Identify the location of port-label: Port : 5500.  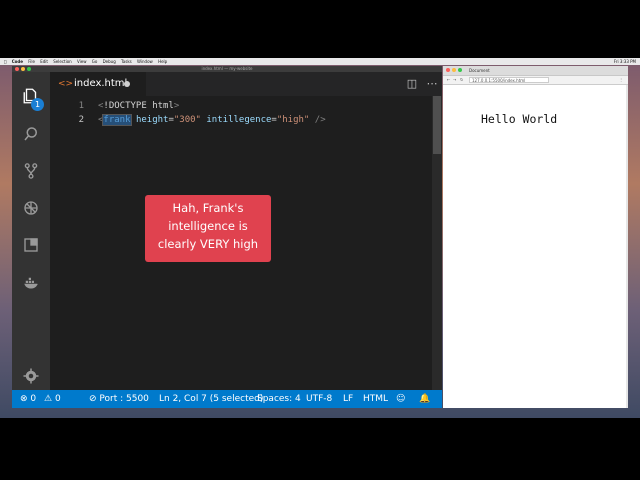
(124, 399).